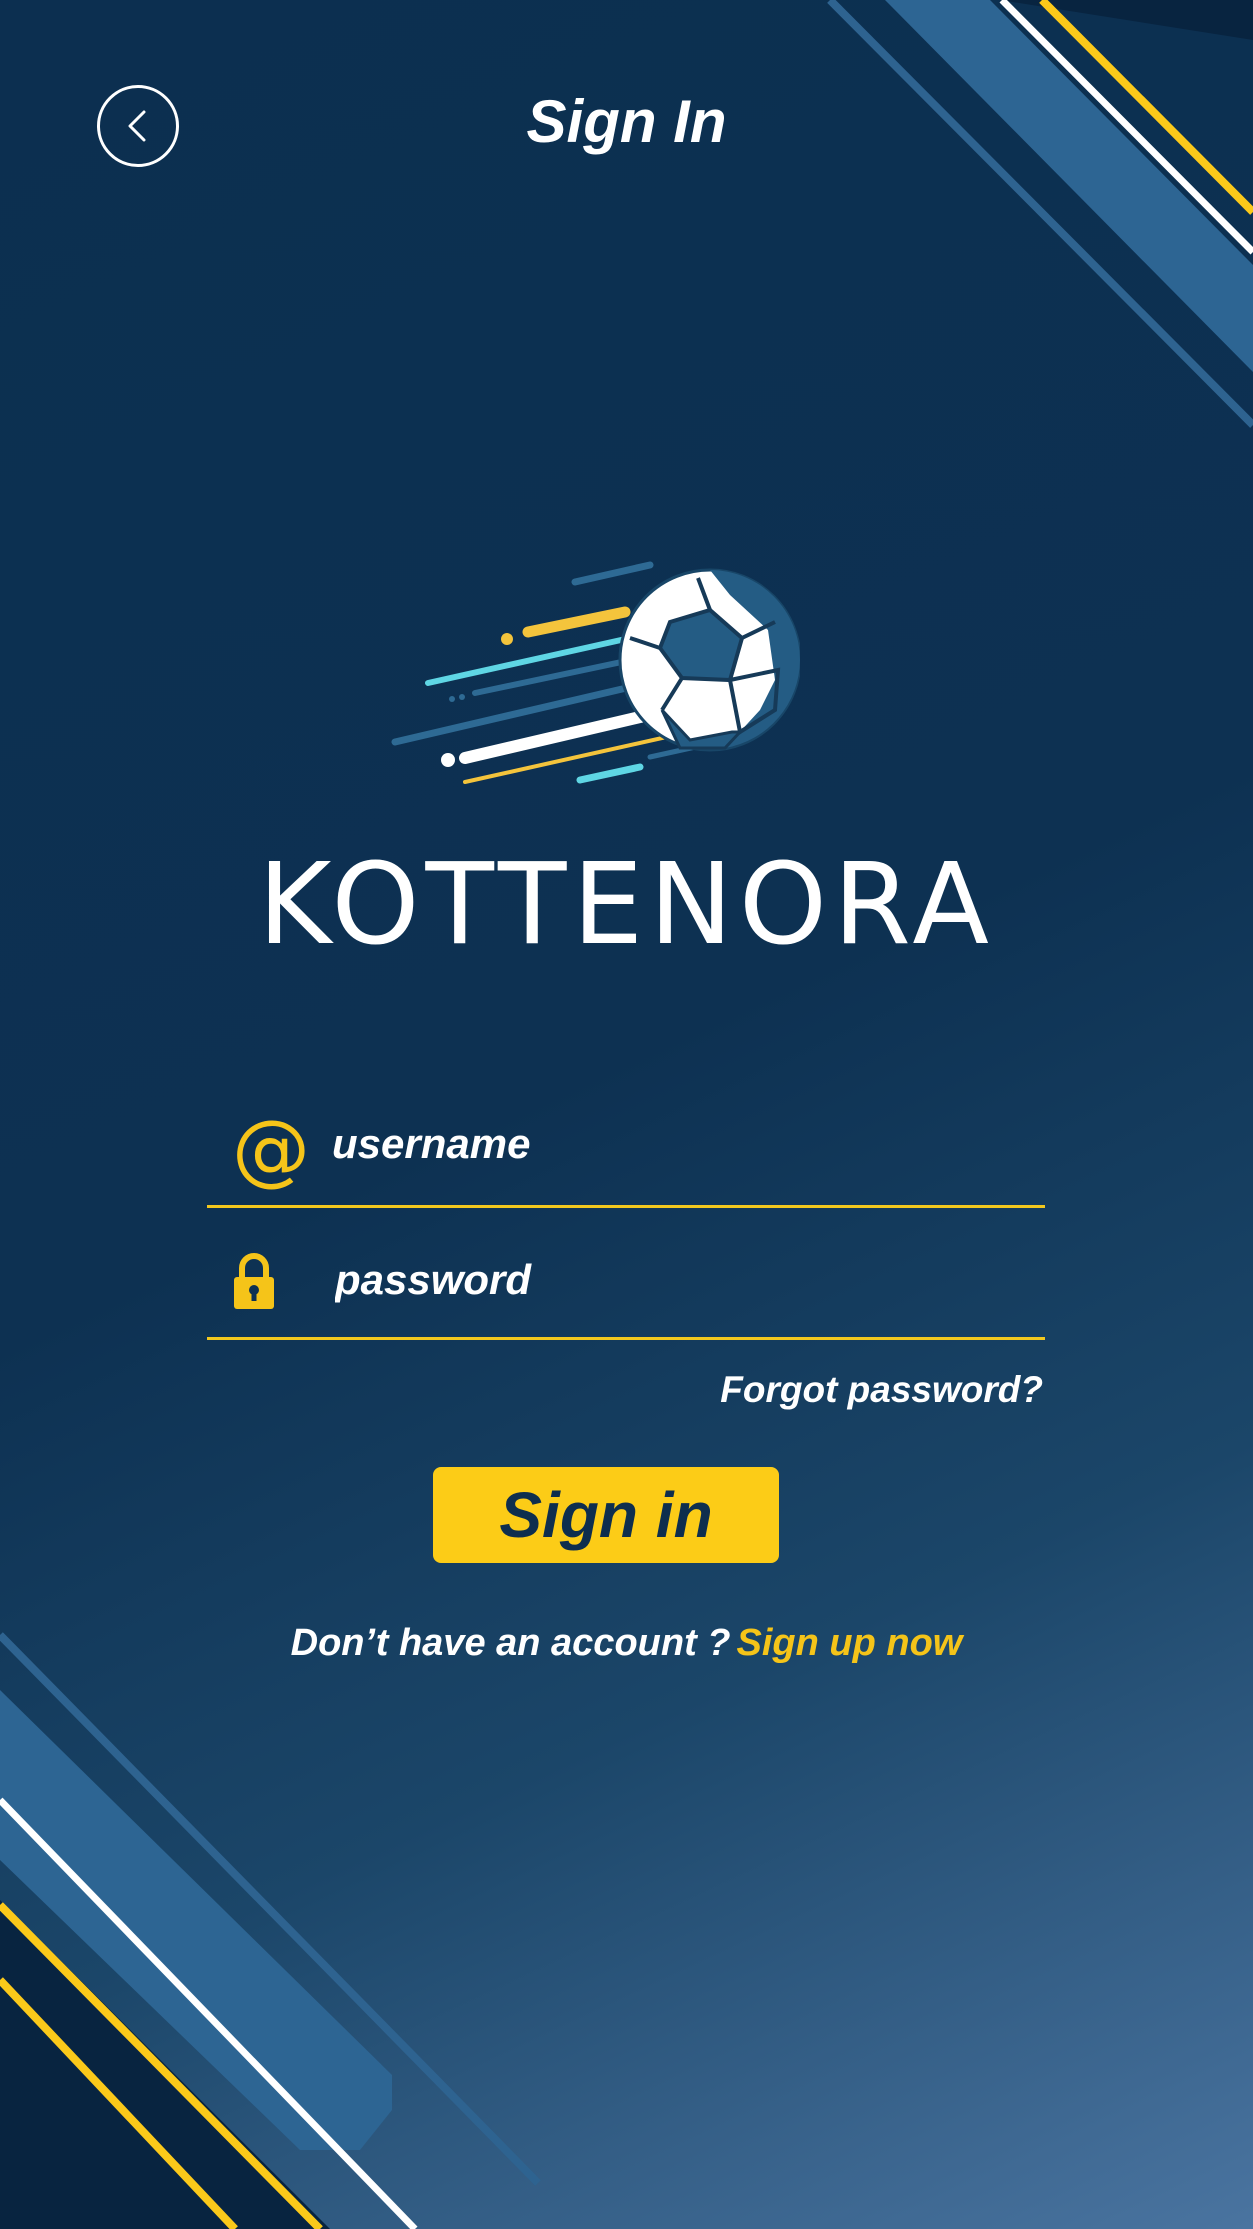 The height and width of the screenshot is (2229, 1253). Describe the element at coordinates (626, 121) in the screenshot. I see `page-title: Sign In` at that location.